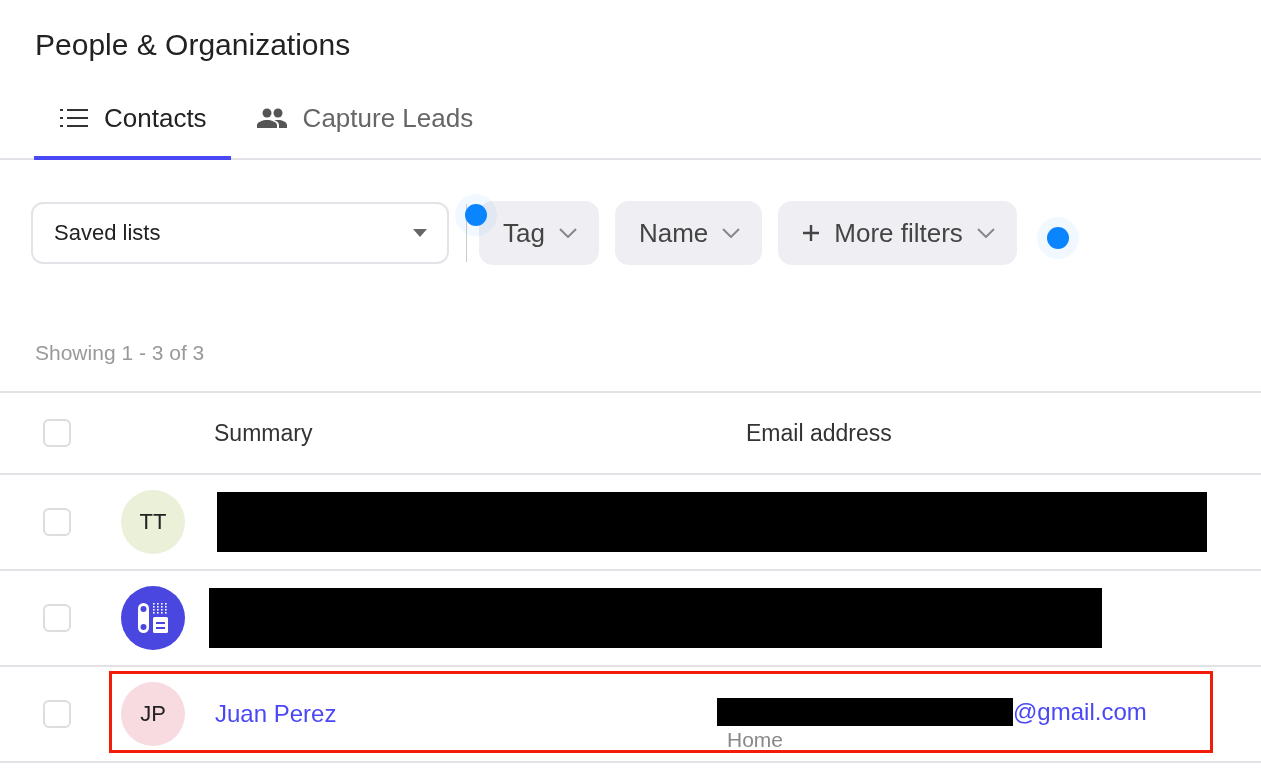  What do you see at coordinates (897, 233) in the screenshot?
I see `filter-button: More filters` at bounding box center [897, 233].